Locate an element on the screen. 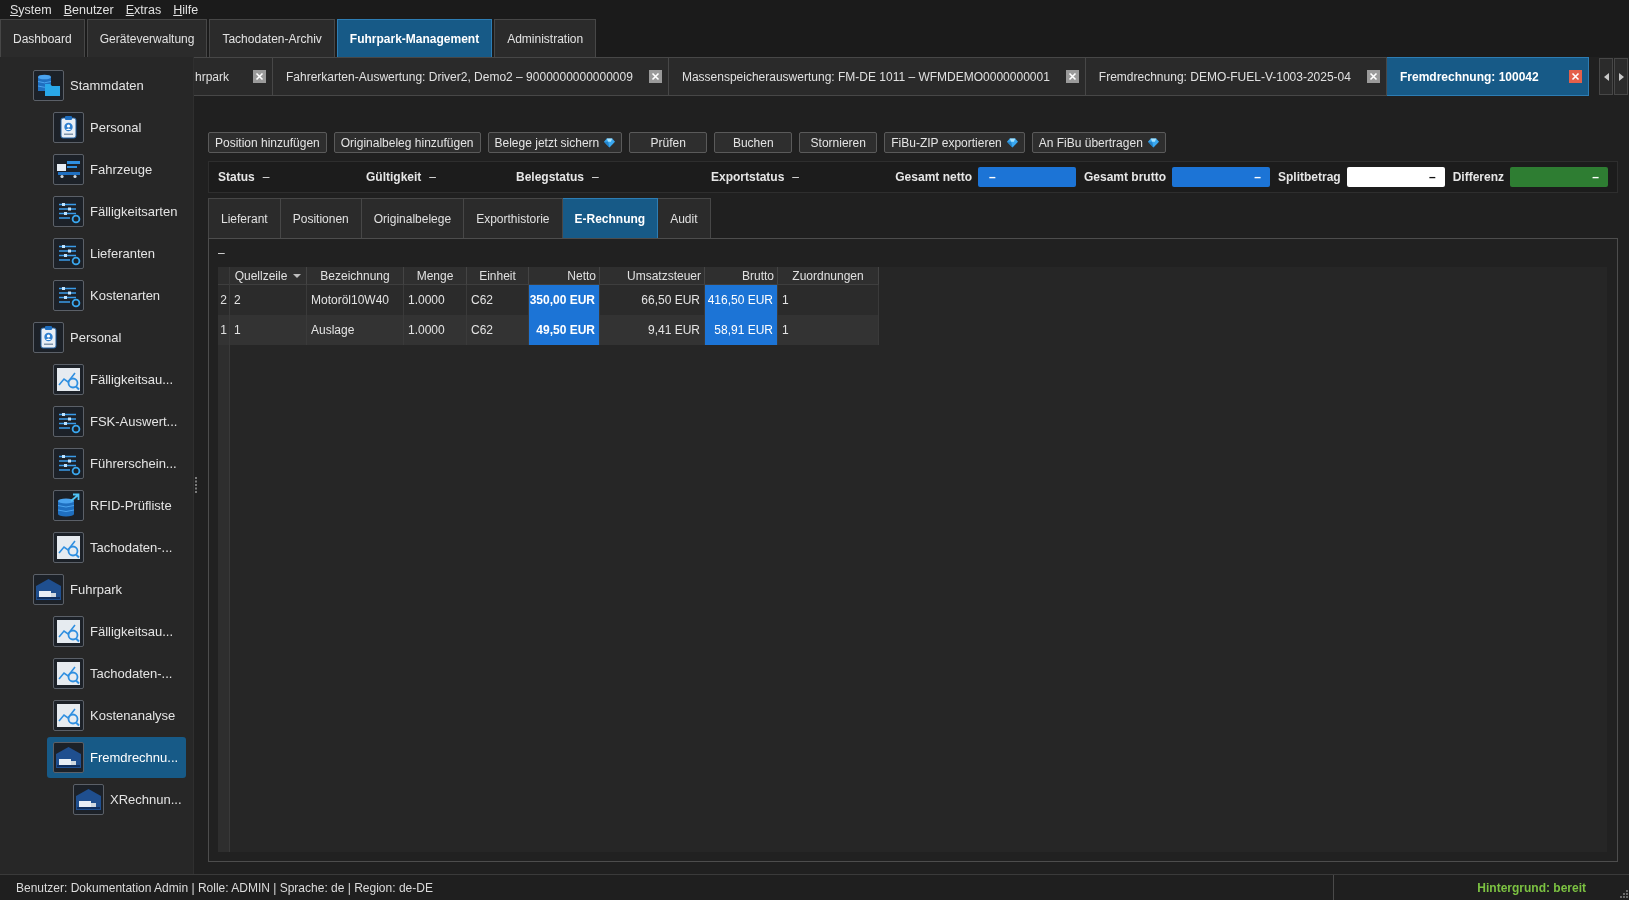  table-cell: 49,50 EUR is located at coordinates (564, 330).